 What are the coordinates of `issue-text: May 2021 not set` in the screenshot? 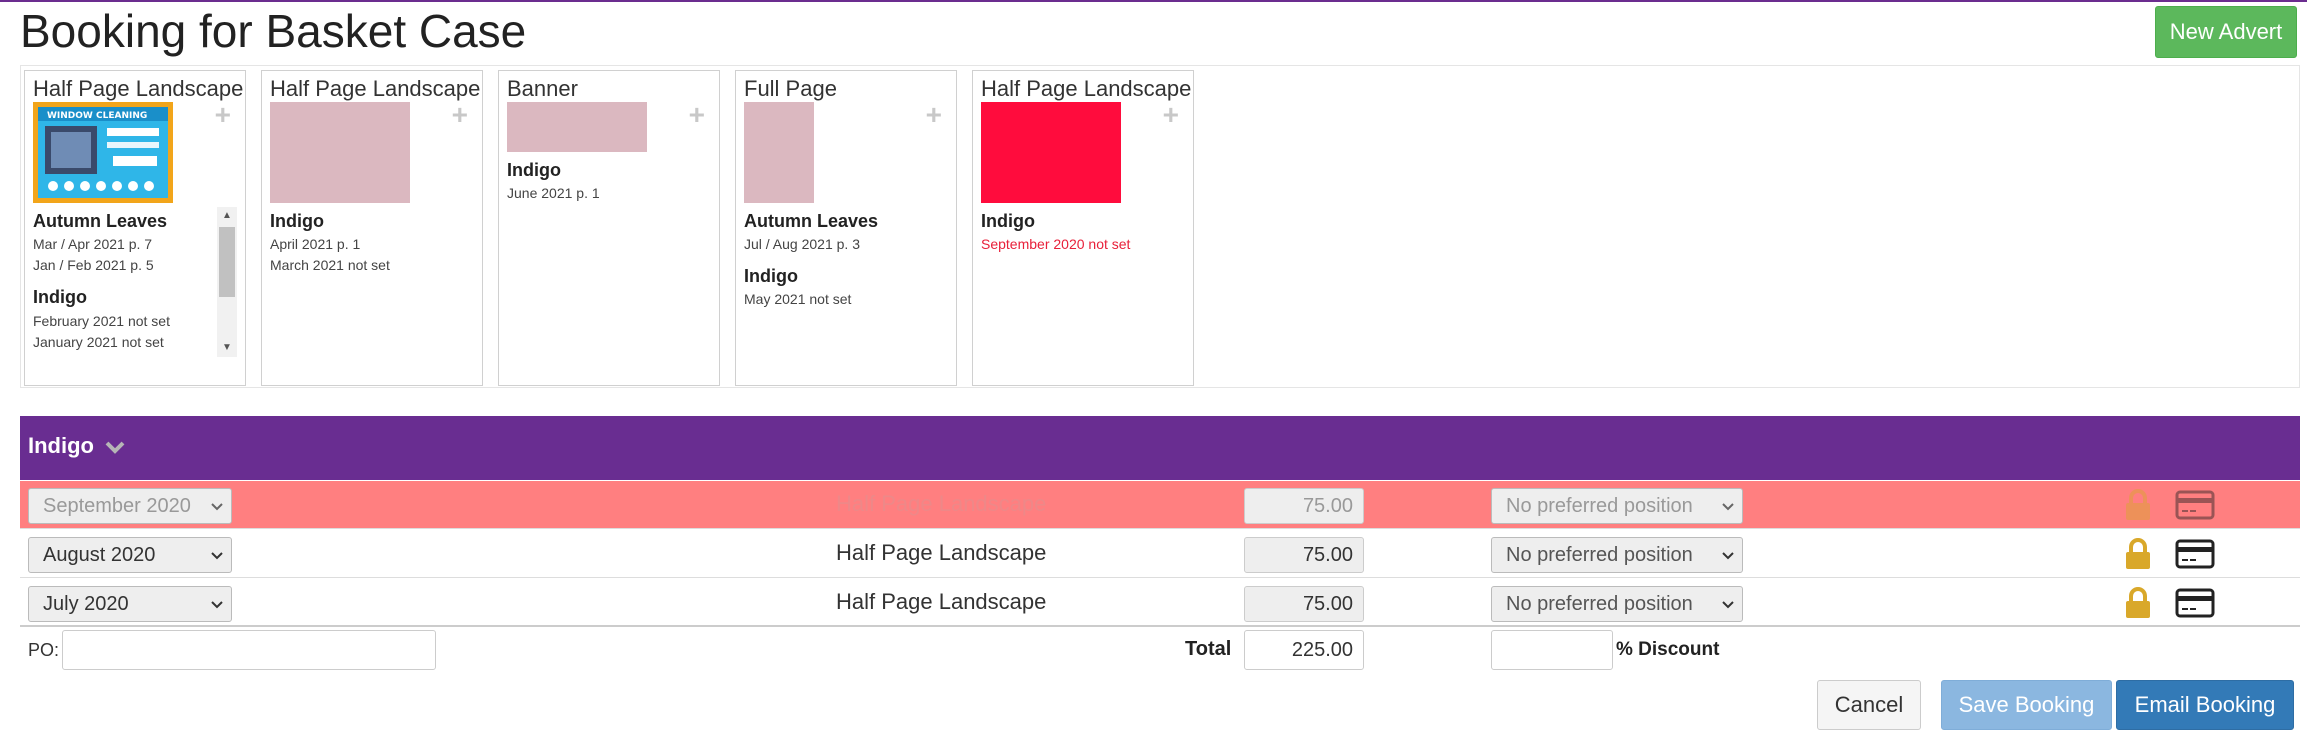 It's located at (798, 299).